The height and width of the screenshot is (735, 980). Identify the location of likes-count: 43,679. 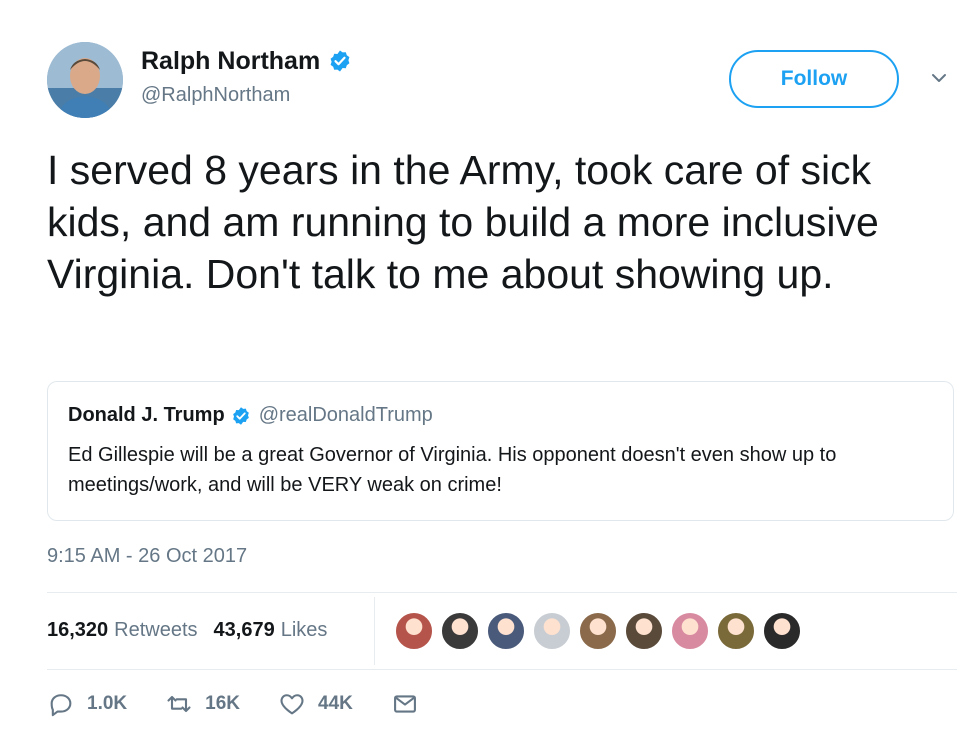
(244, 630).